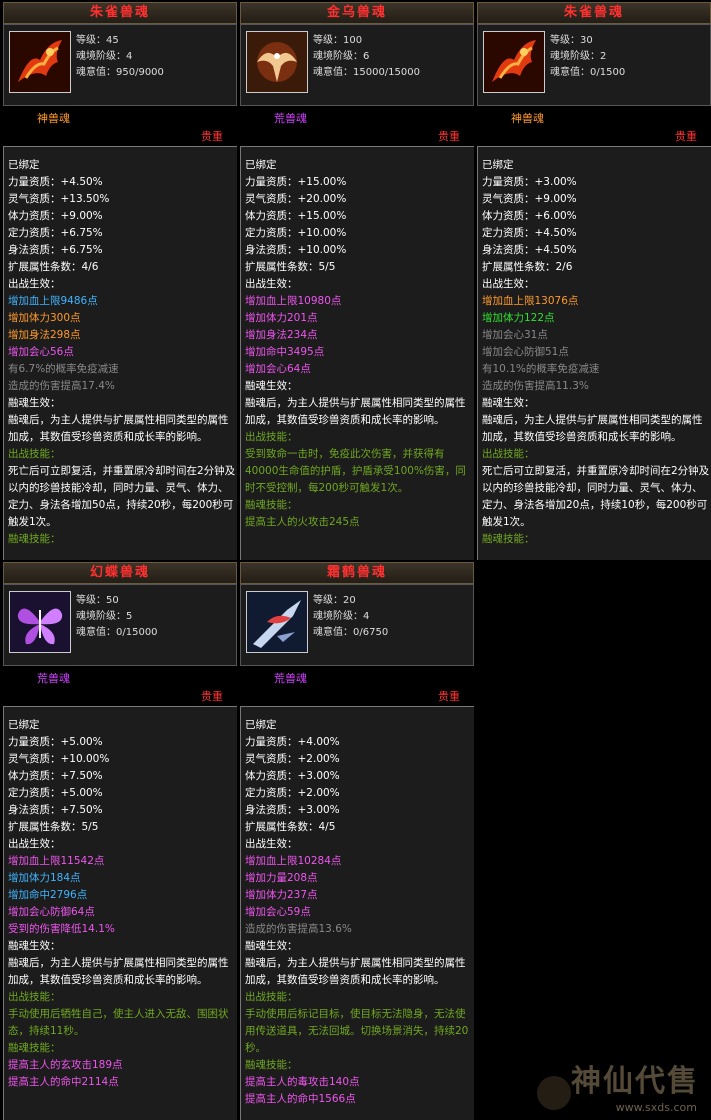 The width and height of the screenshot is (711, 1120). Describe the element at coordinates (61, 386) in the screenshot. I see `attribute-line: 造成的伤害提高17.4%` at that location.